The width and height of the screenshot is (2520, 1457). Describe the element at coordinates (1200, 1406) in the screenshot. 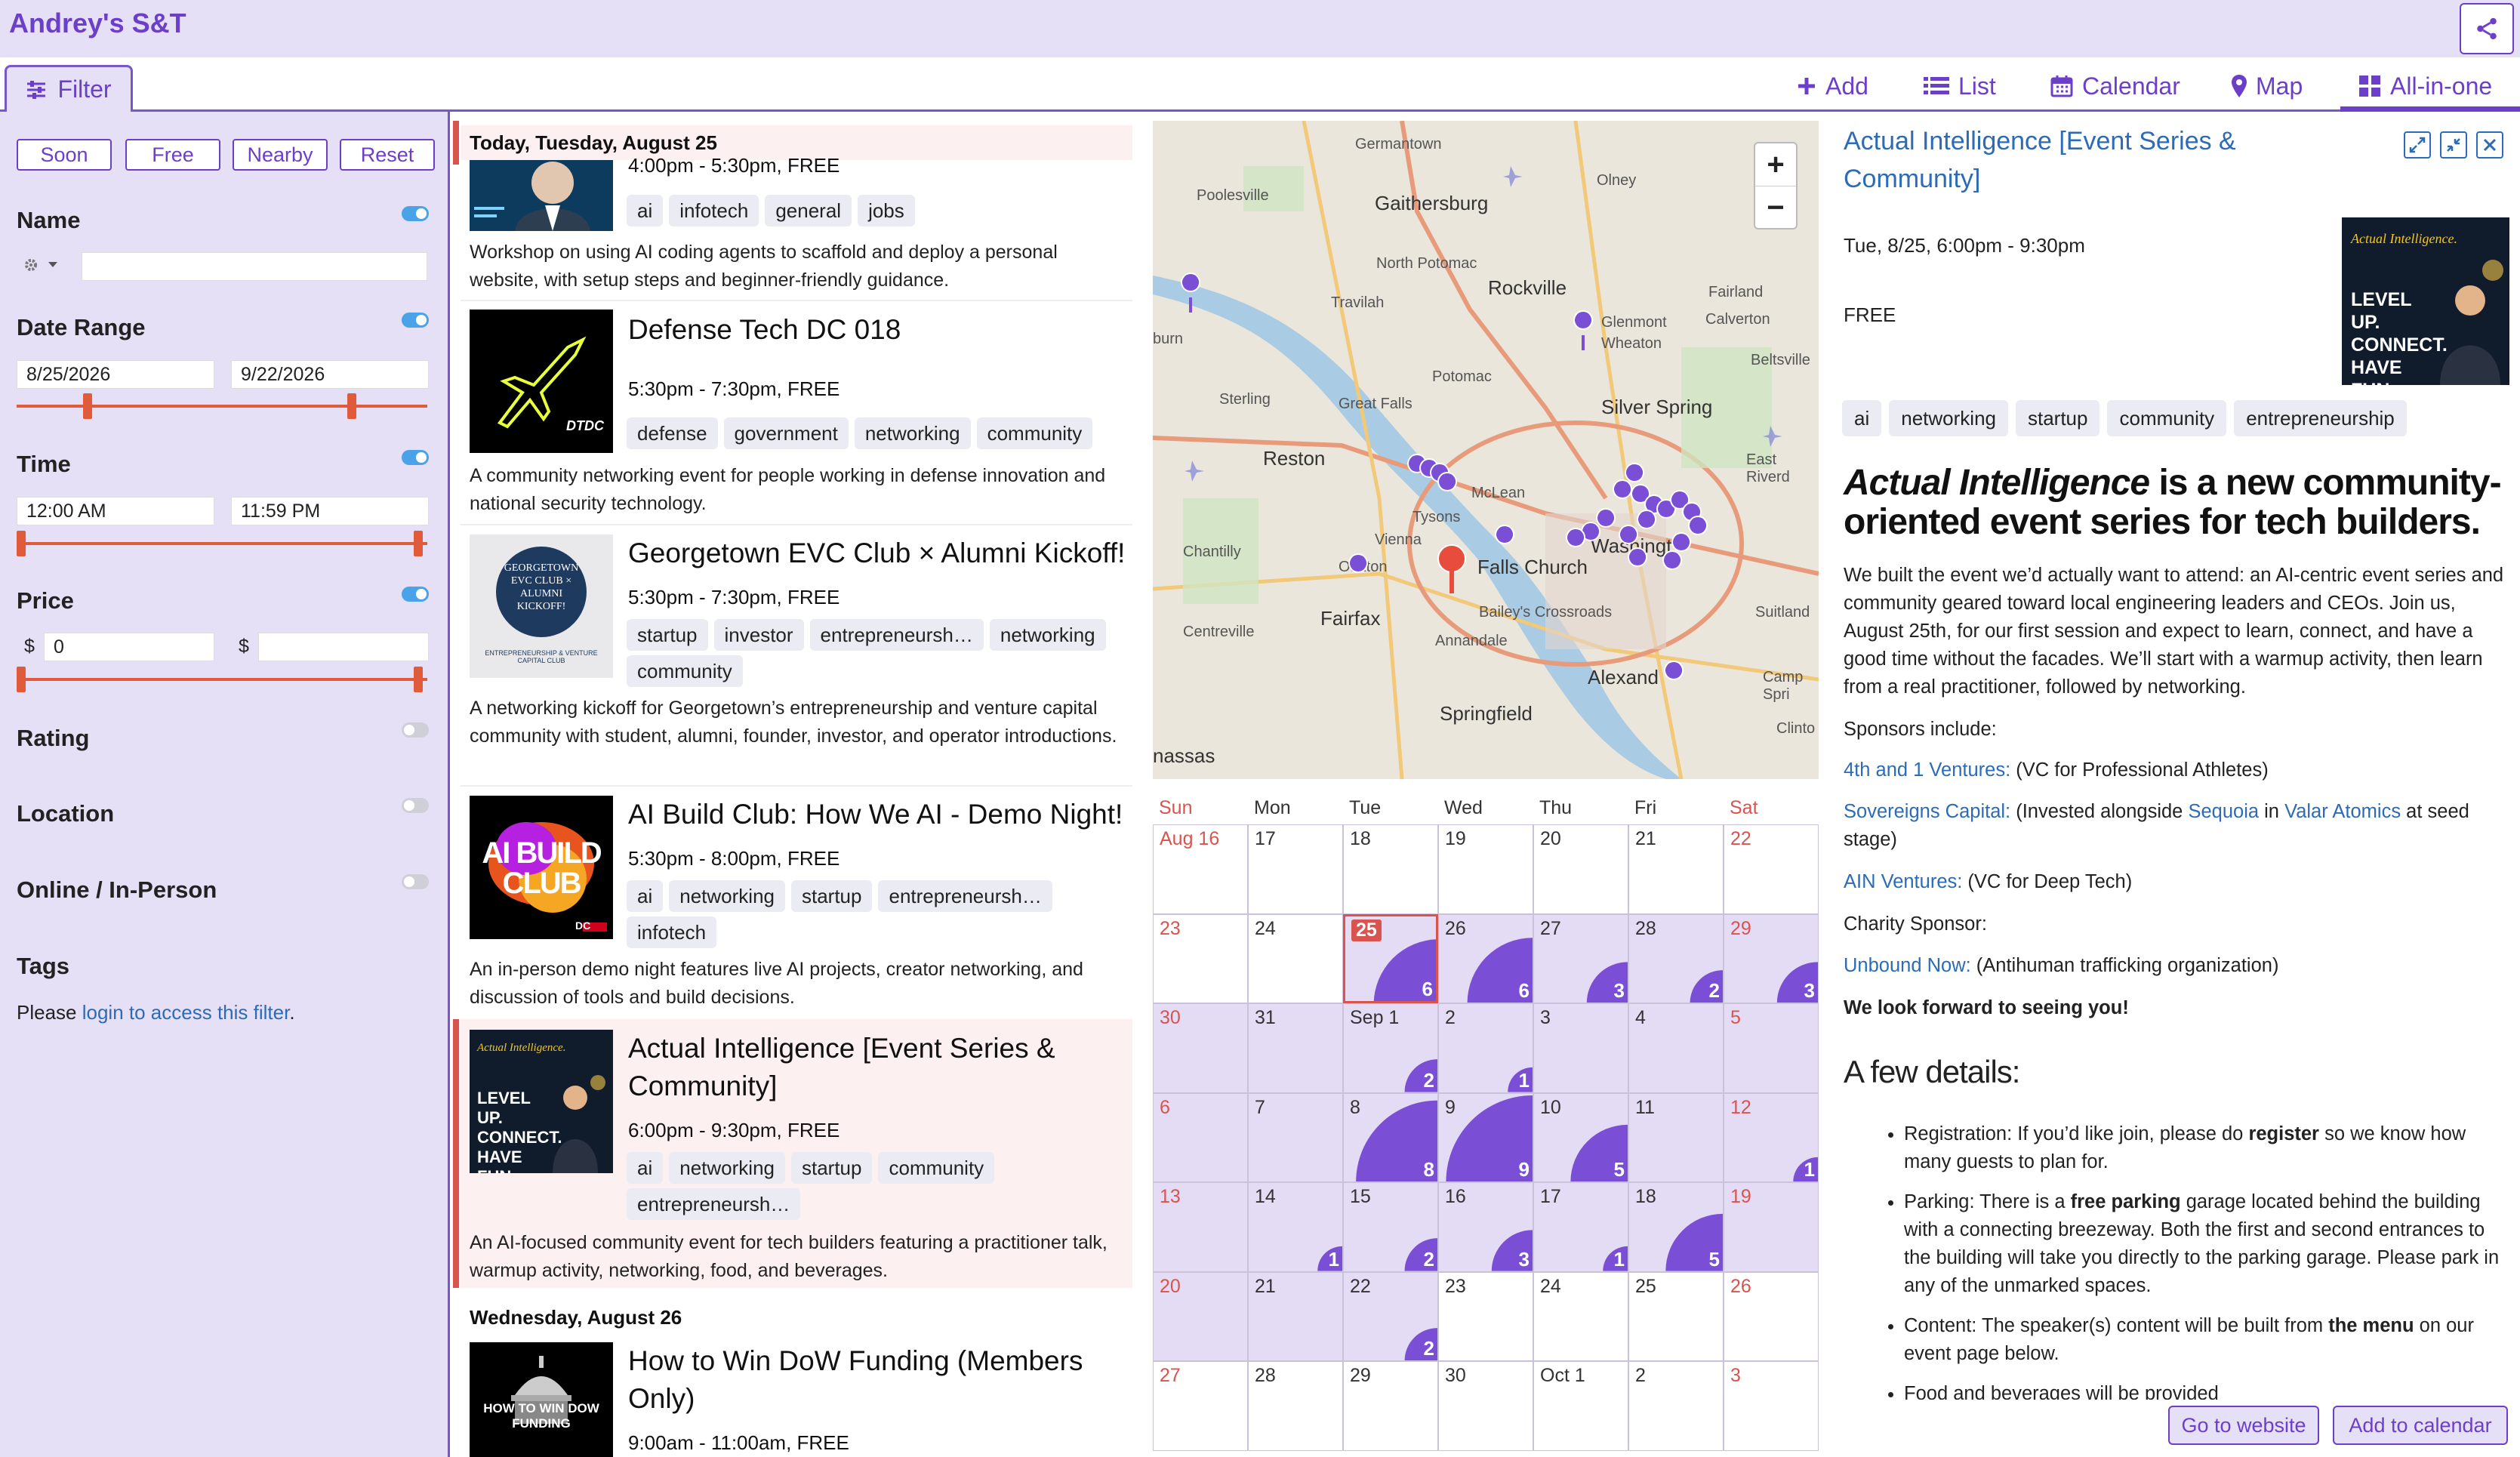

I see `calendar-day-cell: 27` at that location.